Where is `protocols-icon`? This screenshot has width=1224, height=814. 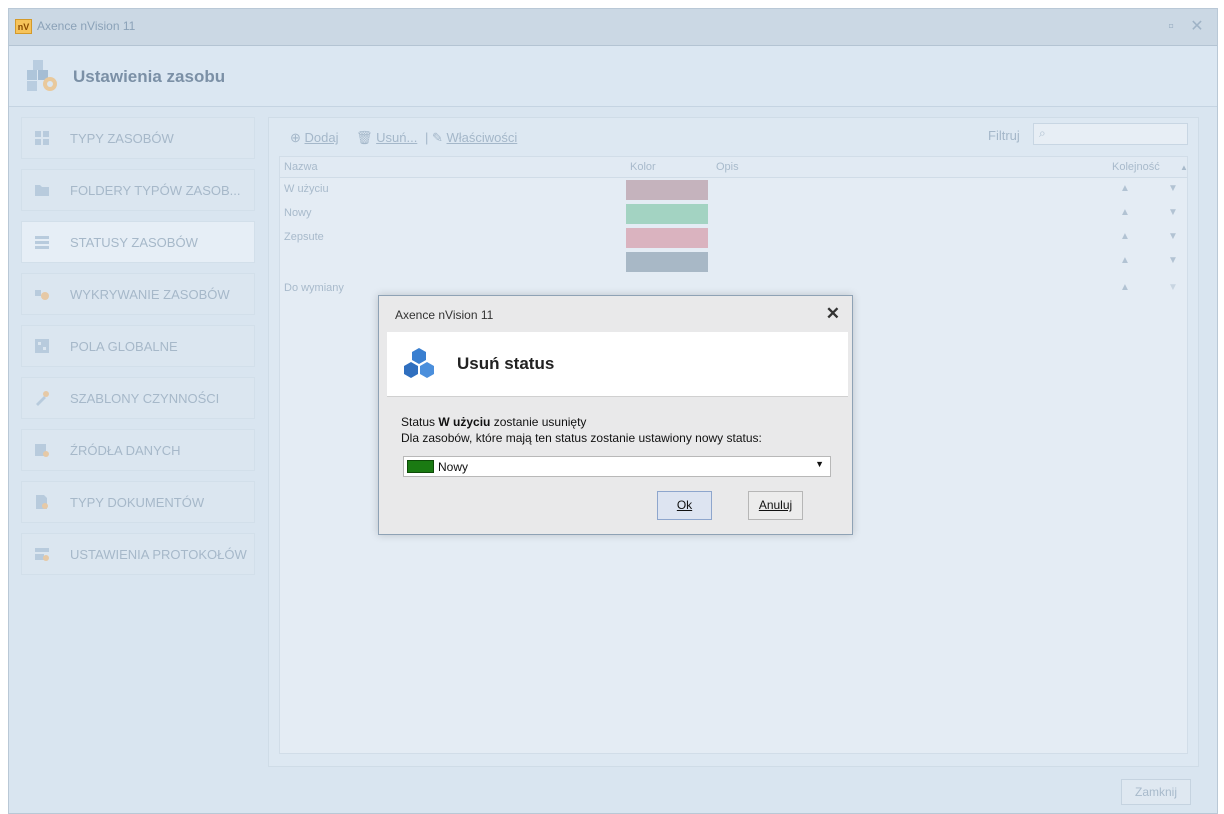 protocols-icon is located at coordinates (42, 554).